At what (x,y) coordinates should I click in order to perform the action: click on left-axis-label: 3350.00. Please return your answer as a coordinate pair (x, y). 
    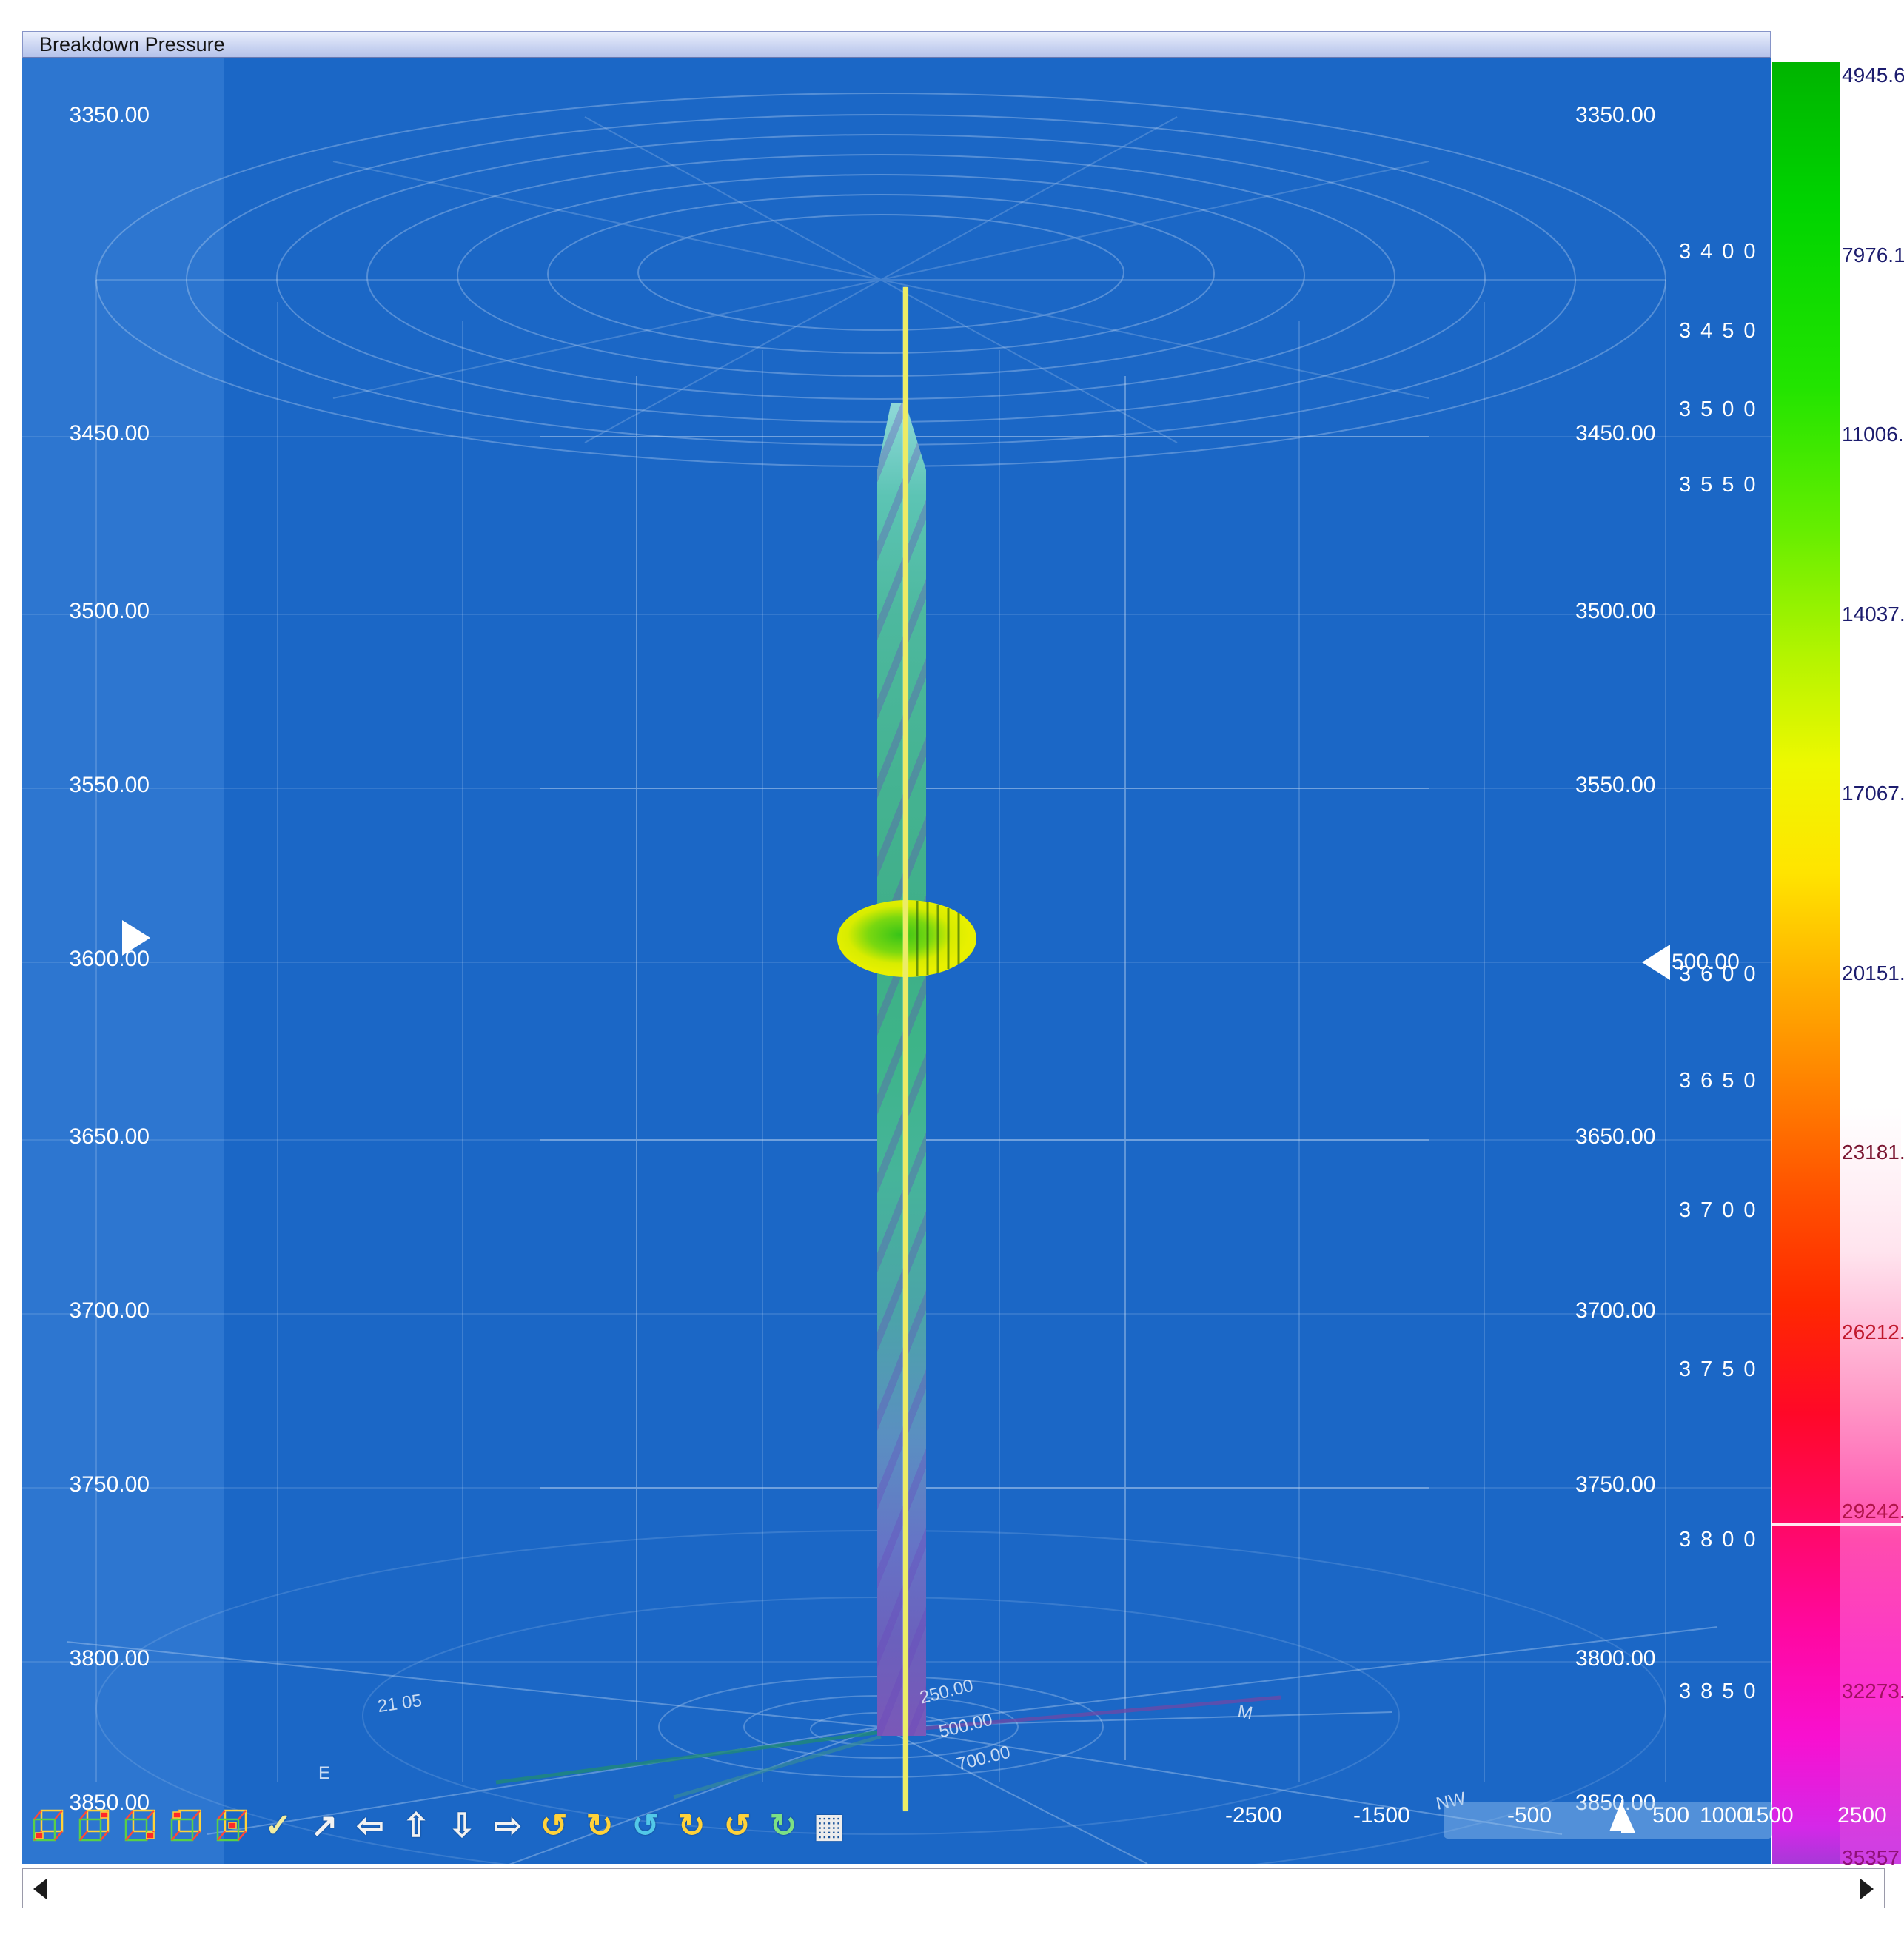
    Looking at the image, I should click on (109, 115).